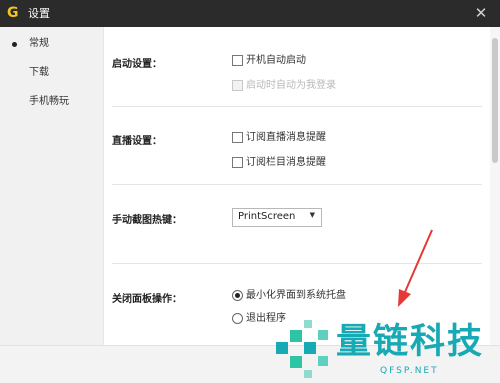 Image resolution: width=500 pixels, height=383 pixels. I want to click on selected-dot-icon, so click(14, 44).